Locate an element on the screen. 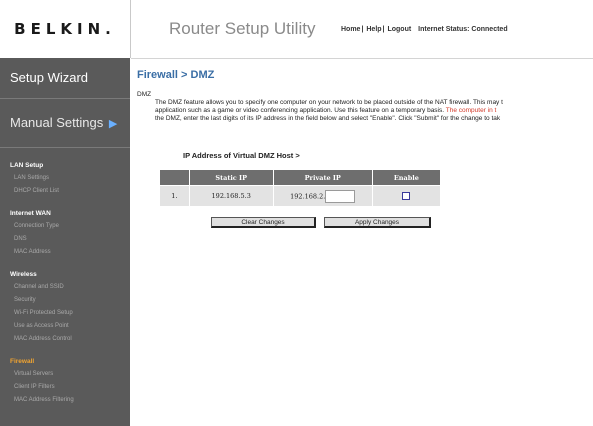 The image size is (593, 426). enable-checkbox is located at coordinates (406, 196).